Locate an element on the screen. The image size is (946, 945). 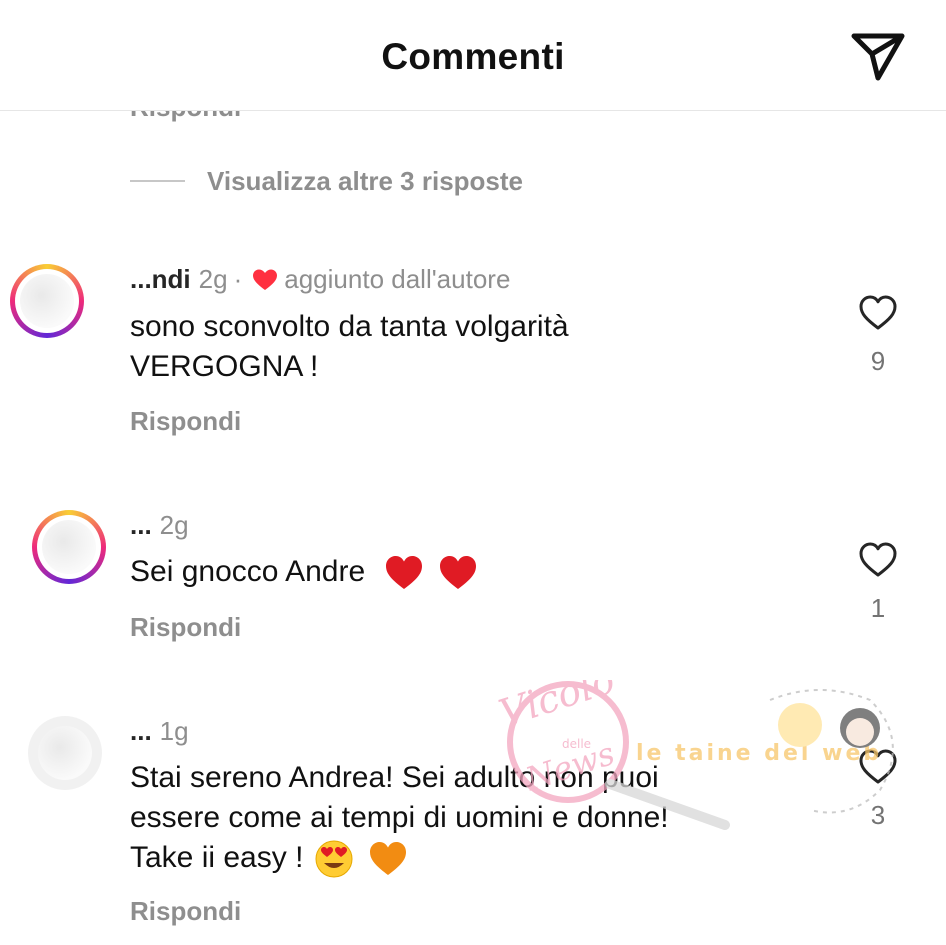
like-control: 9 is located at coordinates (878, 335).